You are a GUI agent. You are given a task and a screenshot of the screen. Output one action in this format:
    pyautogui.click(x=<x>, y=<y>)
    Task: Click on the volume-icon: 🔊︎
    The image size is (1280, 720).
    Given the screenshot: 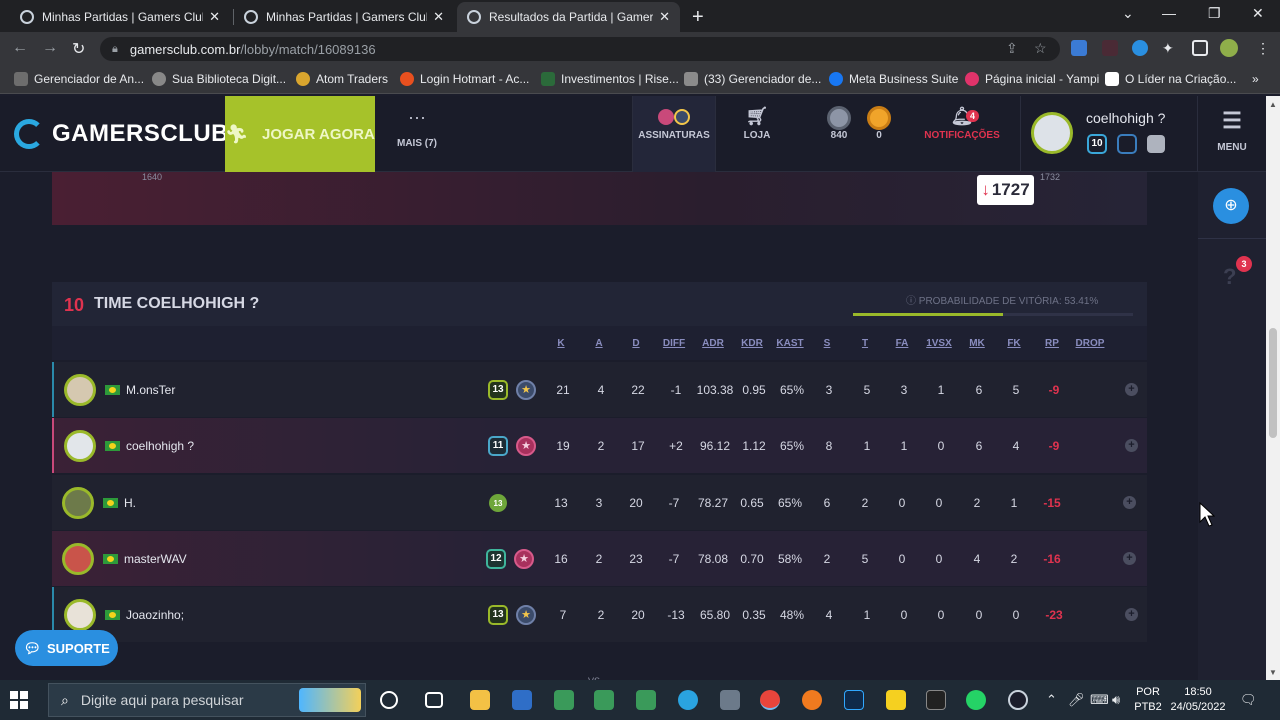 What is the action you would take?
    pyautogui.click(x=1116, y=700)
    